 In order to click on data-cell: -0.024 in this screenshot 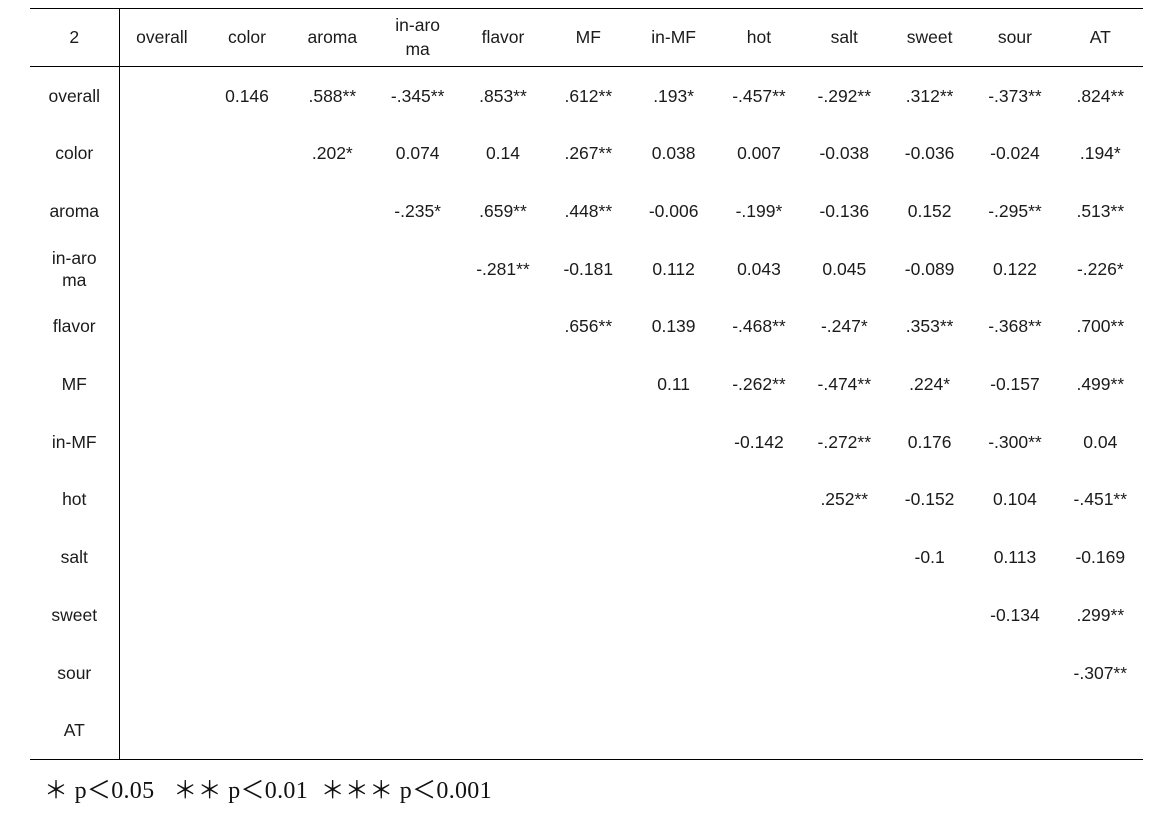, I will do `click(1015, 153)`.